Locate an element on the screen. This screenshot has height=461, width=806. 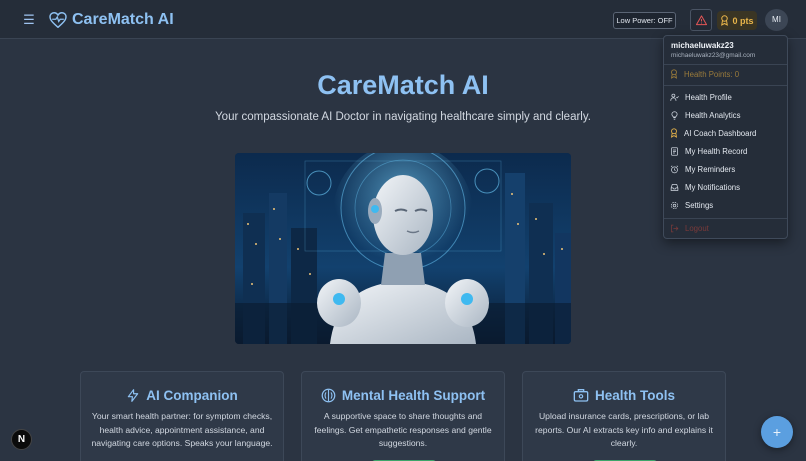
brand-title: CareMatch AI is located at coordinates (123, 19).